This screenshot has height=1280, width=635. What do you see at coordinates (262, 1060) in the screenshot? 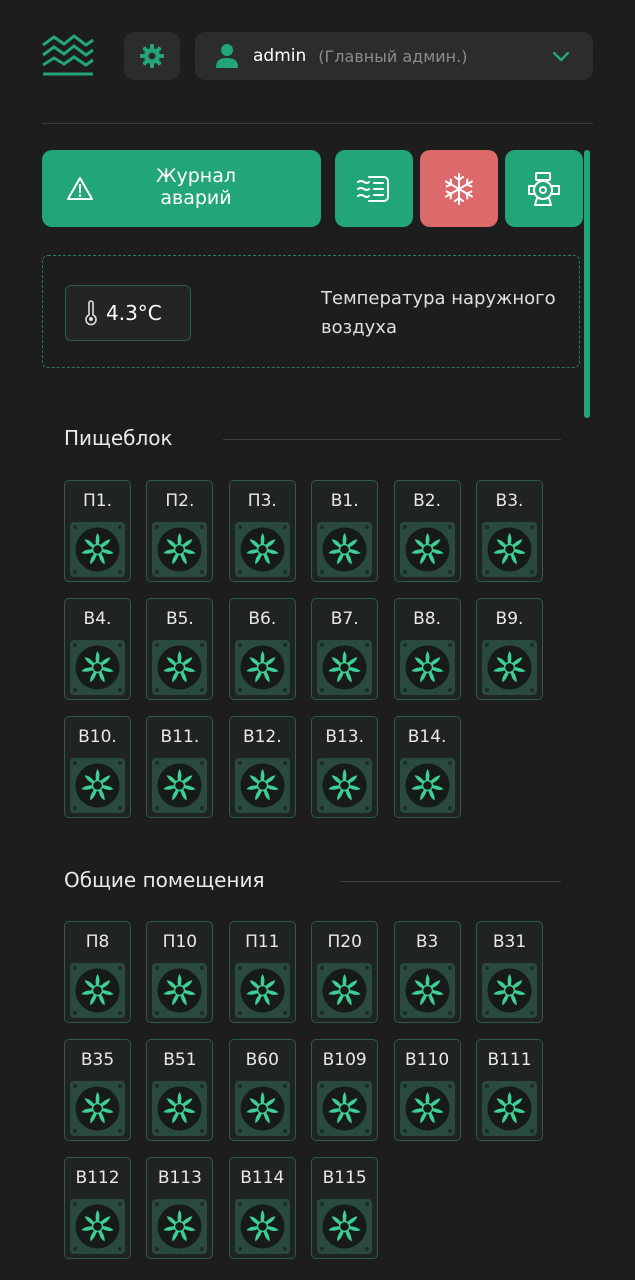
I see `unit-label: В60` at bounding box center [262, 1060].